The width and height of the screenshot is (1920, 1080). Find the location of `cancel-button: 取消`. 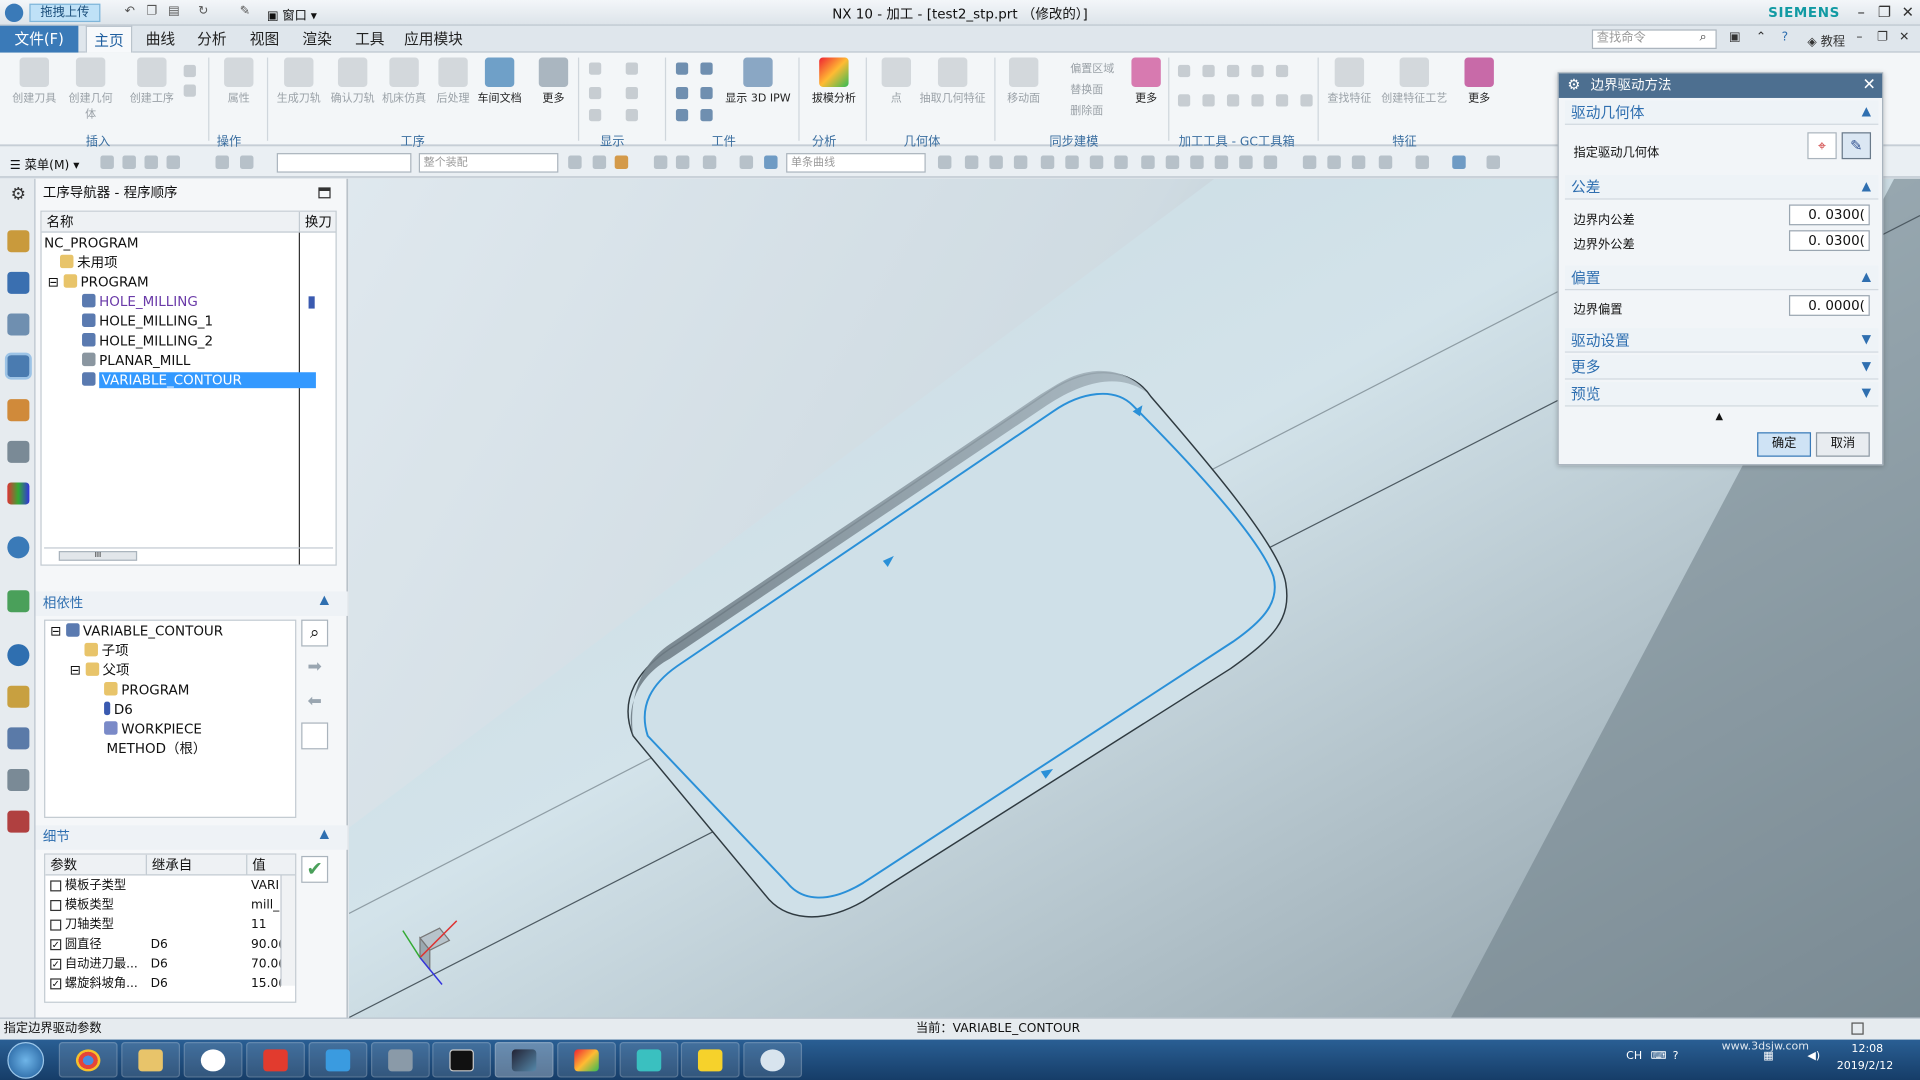

cancel-button: 取消 is located at coordinates (1842, 444).